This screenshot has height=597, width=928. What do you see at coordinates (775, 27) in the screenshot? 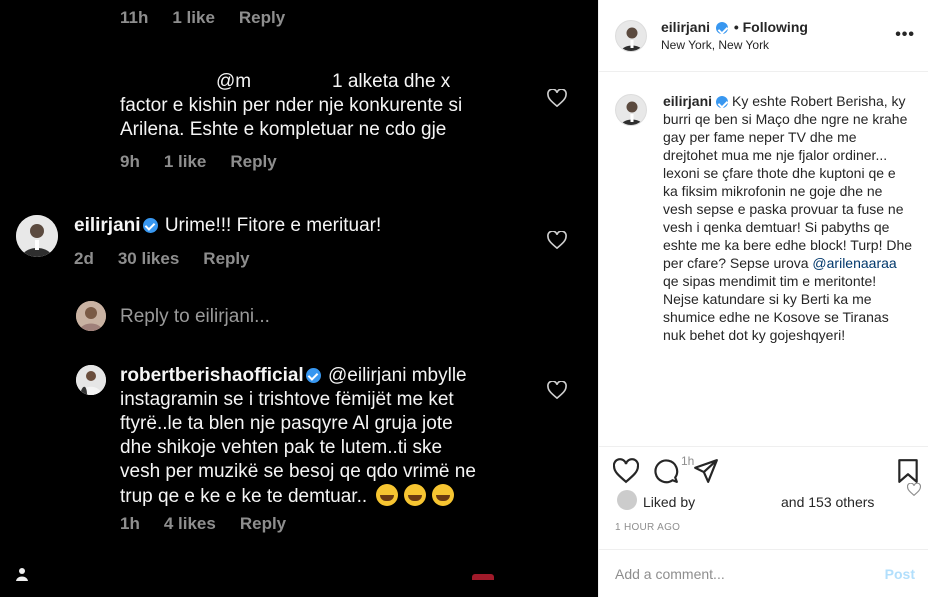
I see `following-button: Following` at bounding box center [775, 27].